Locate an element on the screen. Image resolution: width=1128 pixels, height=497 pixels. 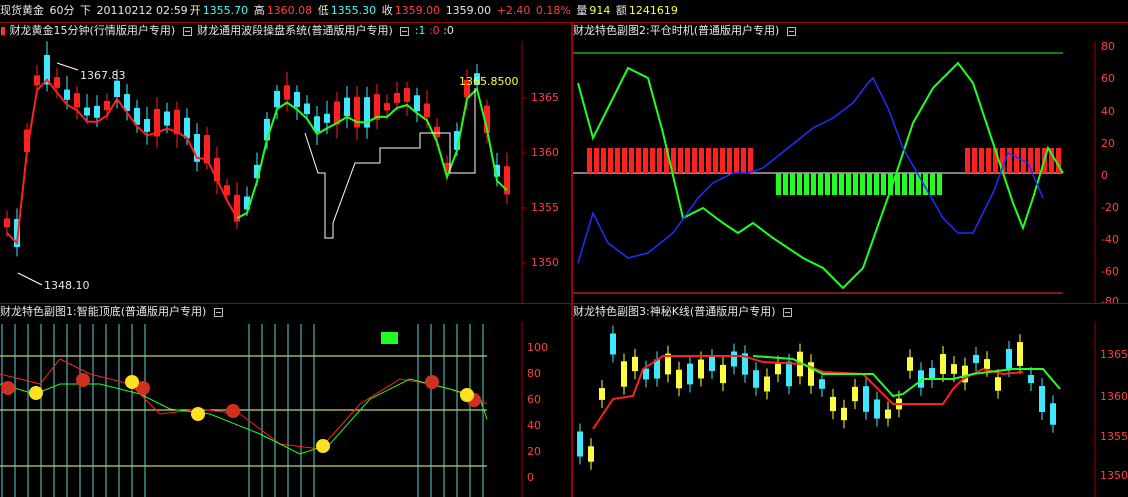
last-value: 1359.00 is located at coordinates (468, 10).